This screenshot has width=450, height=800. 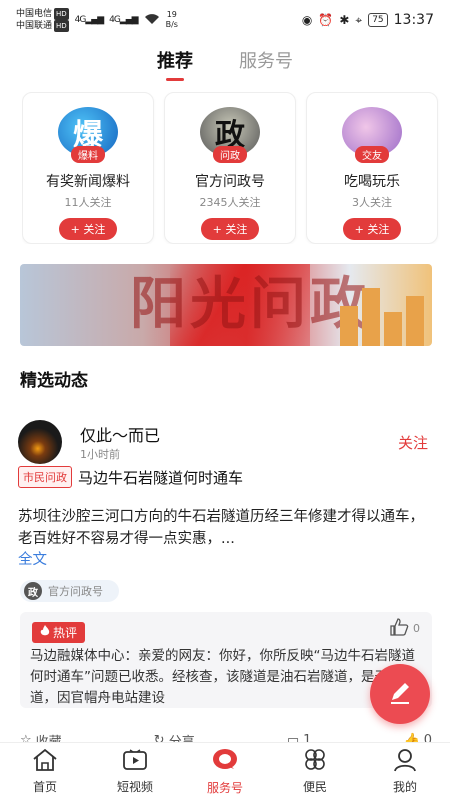 I want to click on avatar, so click(x=40, y=442).